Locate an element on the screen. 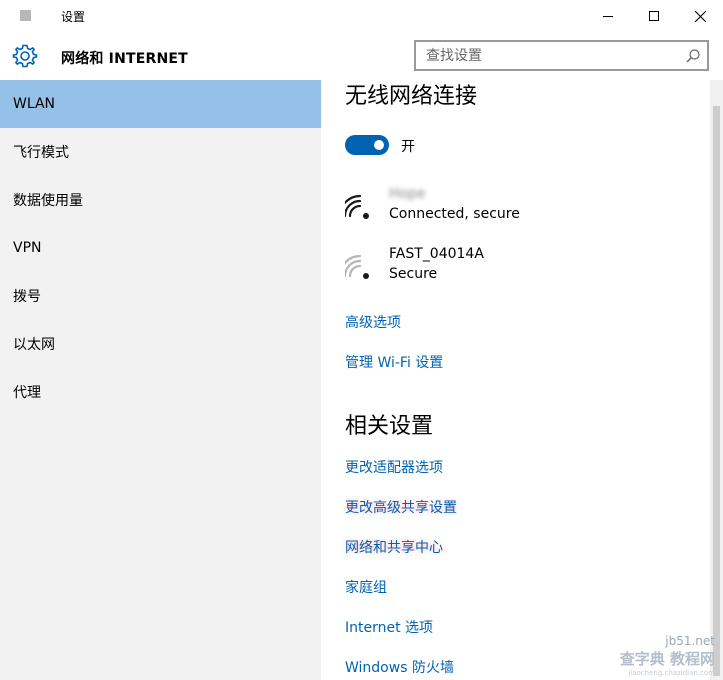 This screenshot has width=723, height=680. network-status: Secure is located at coordinates (413, 274).